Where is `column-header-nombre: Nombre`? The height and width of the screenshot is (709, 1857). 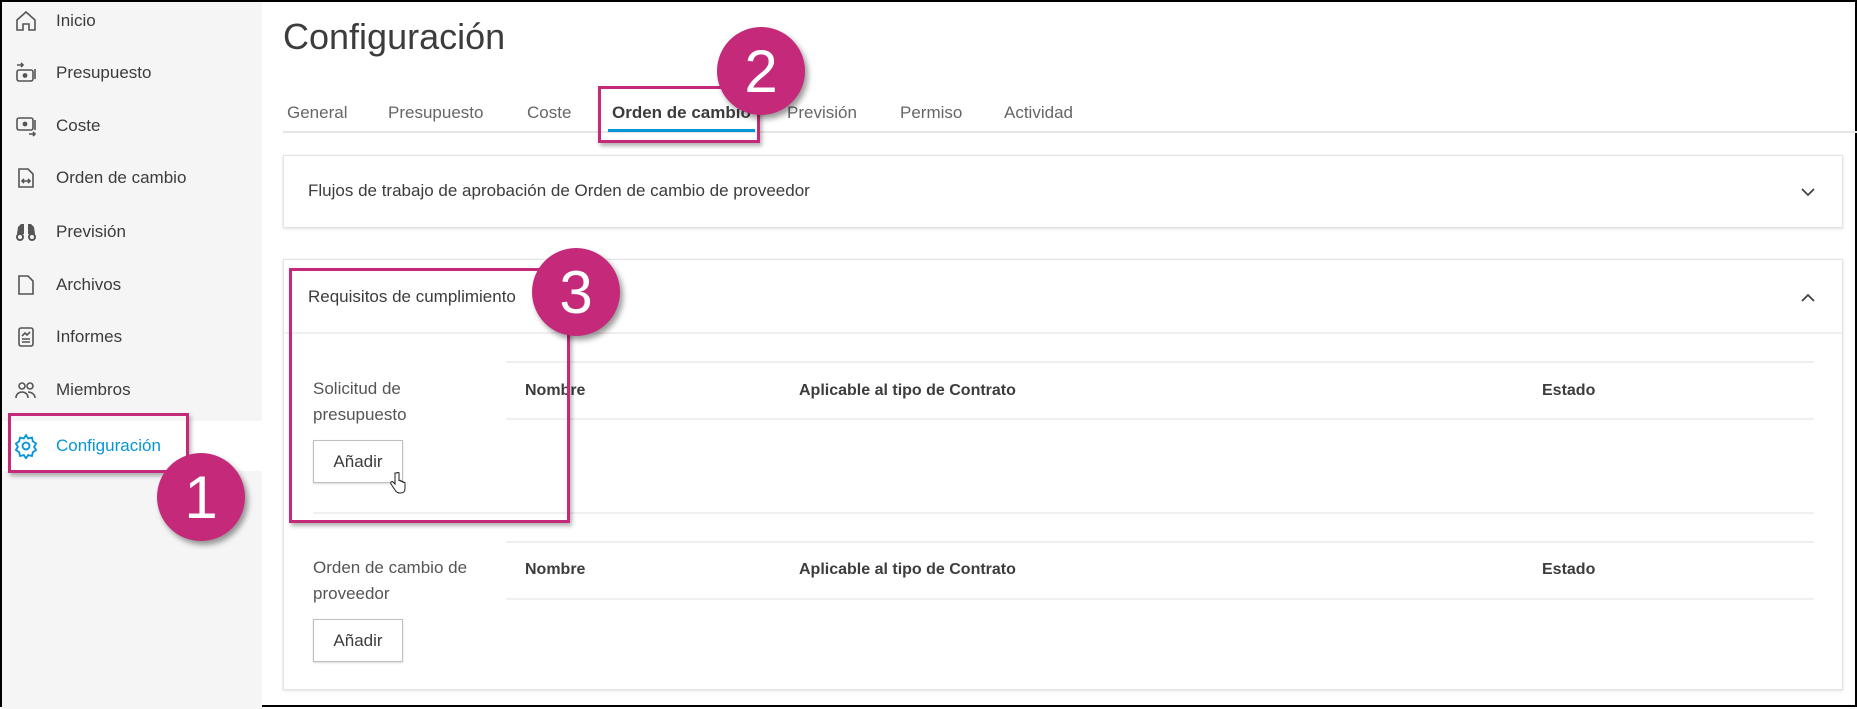 column-header-nombre: Nombre is located at coordinates (555, 569).